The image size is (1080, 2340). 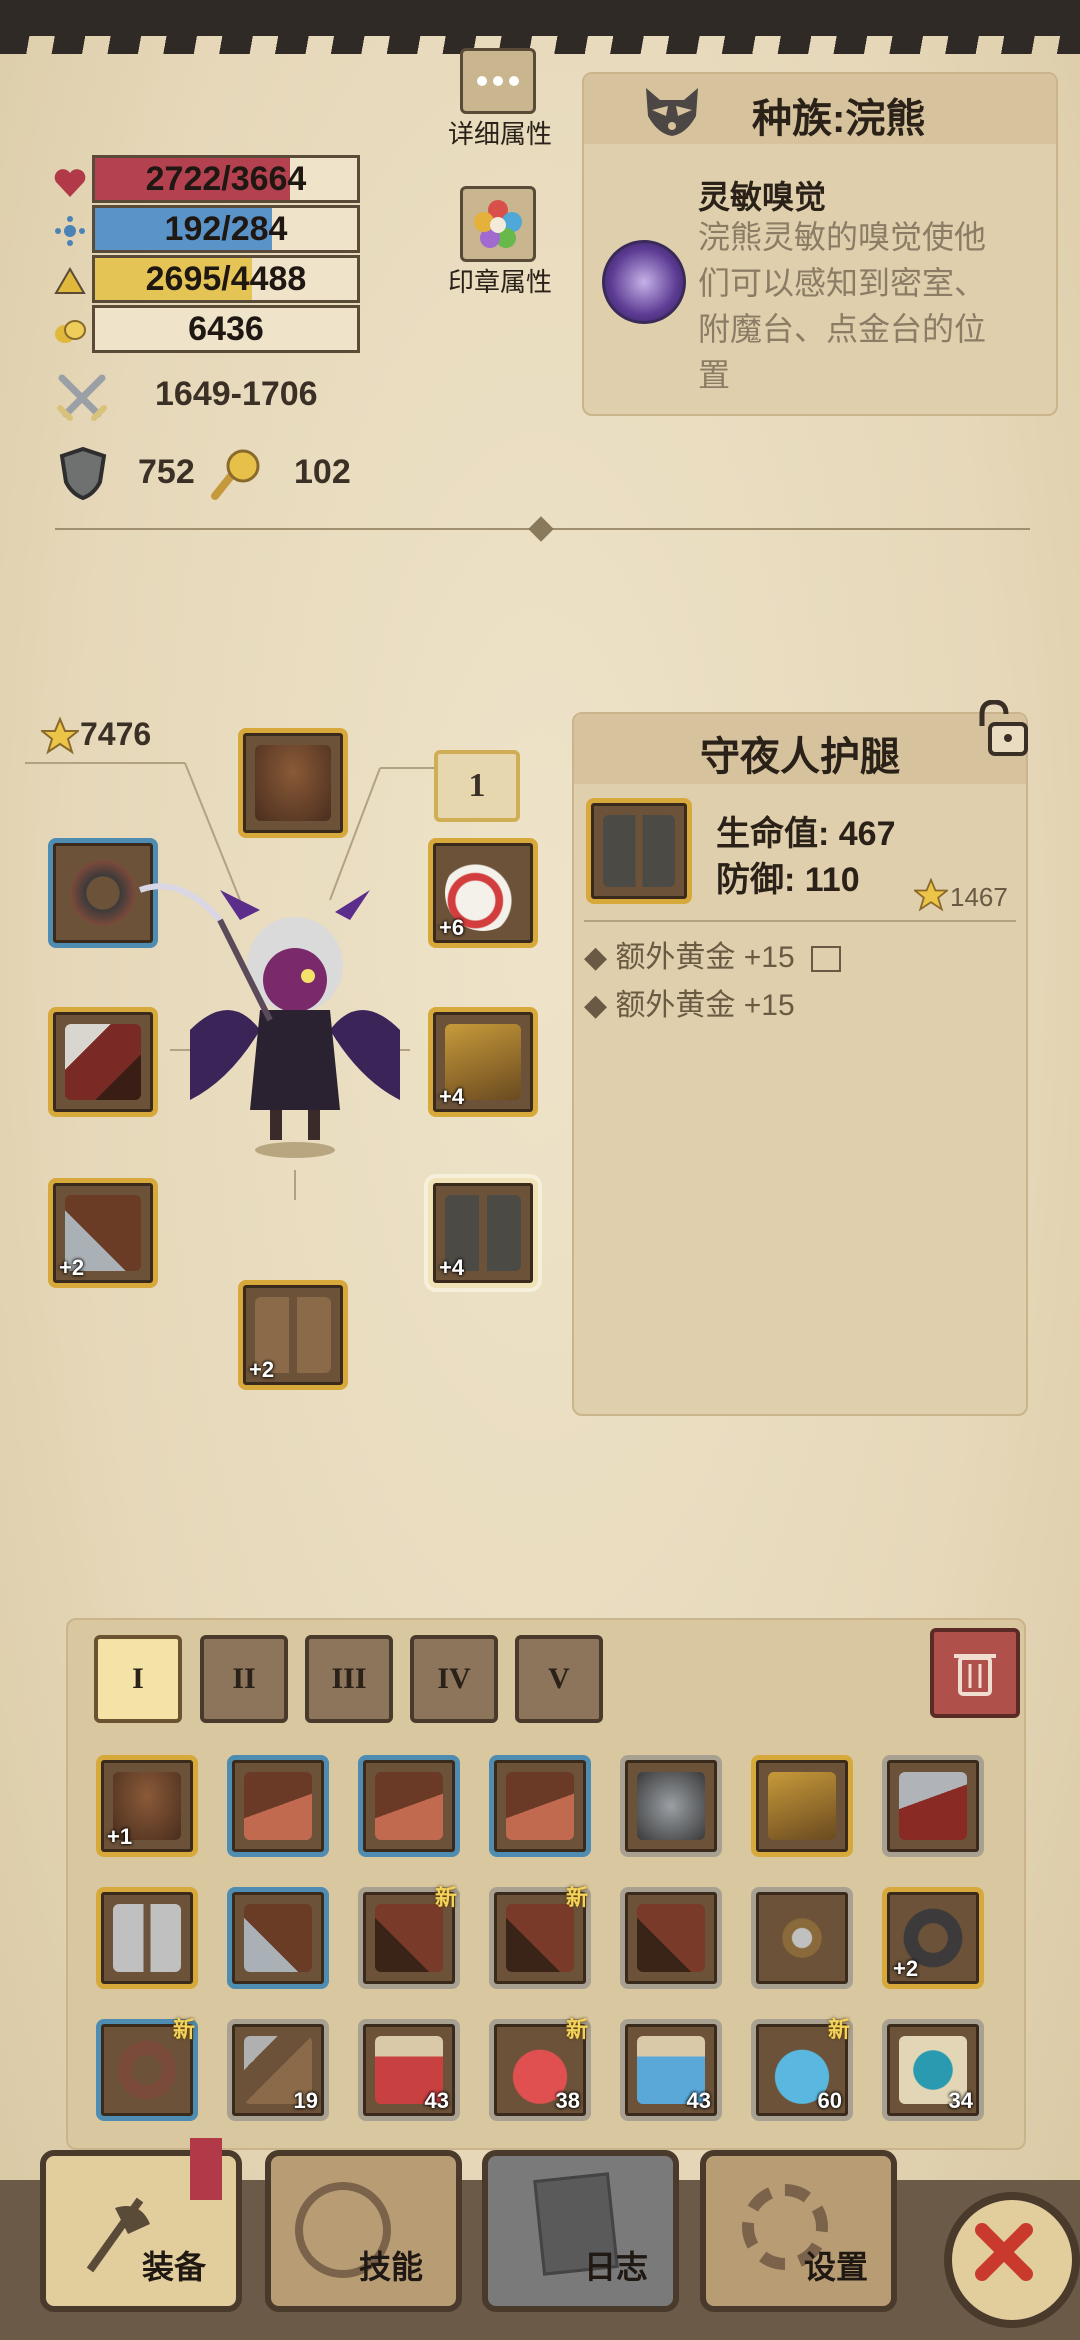 I want to click on nav-log-label: 日志, so click(x=616, y=2267).